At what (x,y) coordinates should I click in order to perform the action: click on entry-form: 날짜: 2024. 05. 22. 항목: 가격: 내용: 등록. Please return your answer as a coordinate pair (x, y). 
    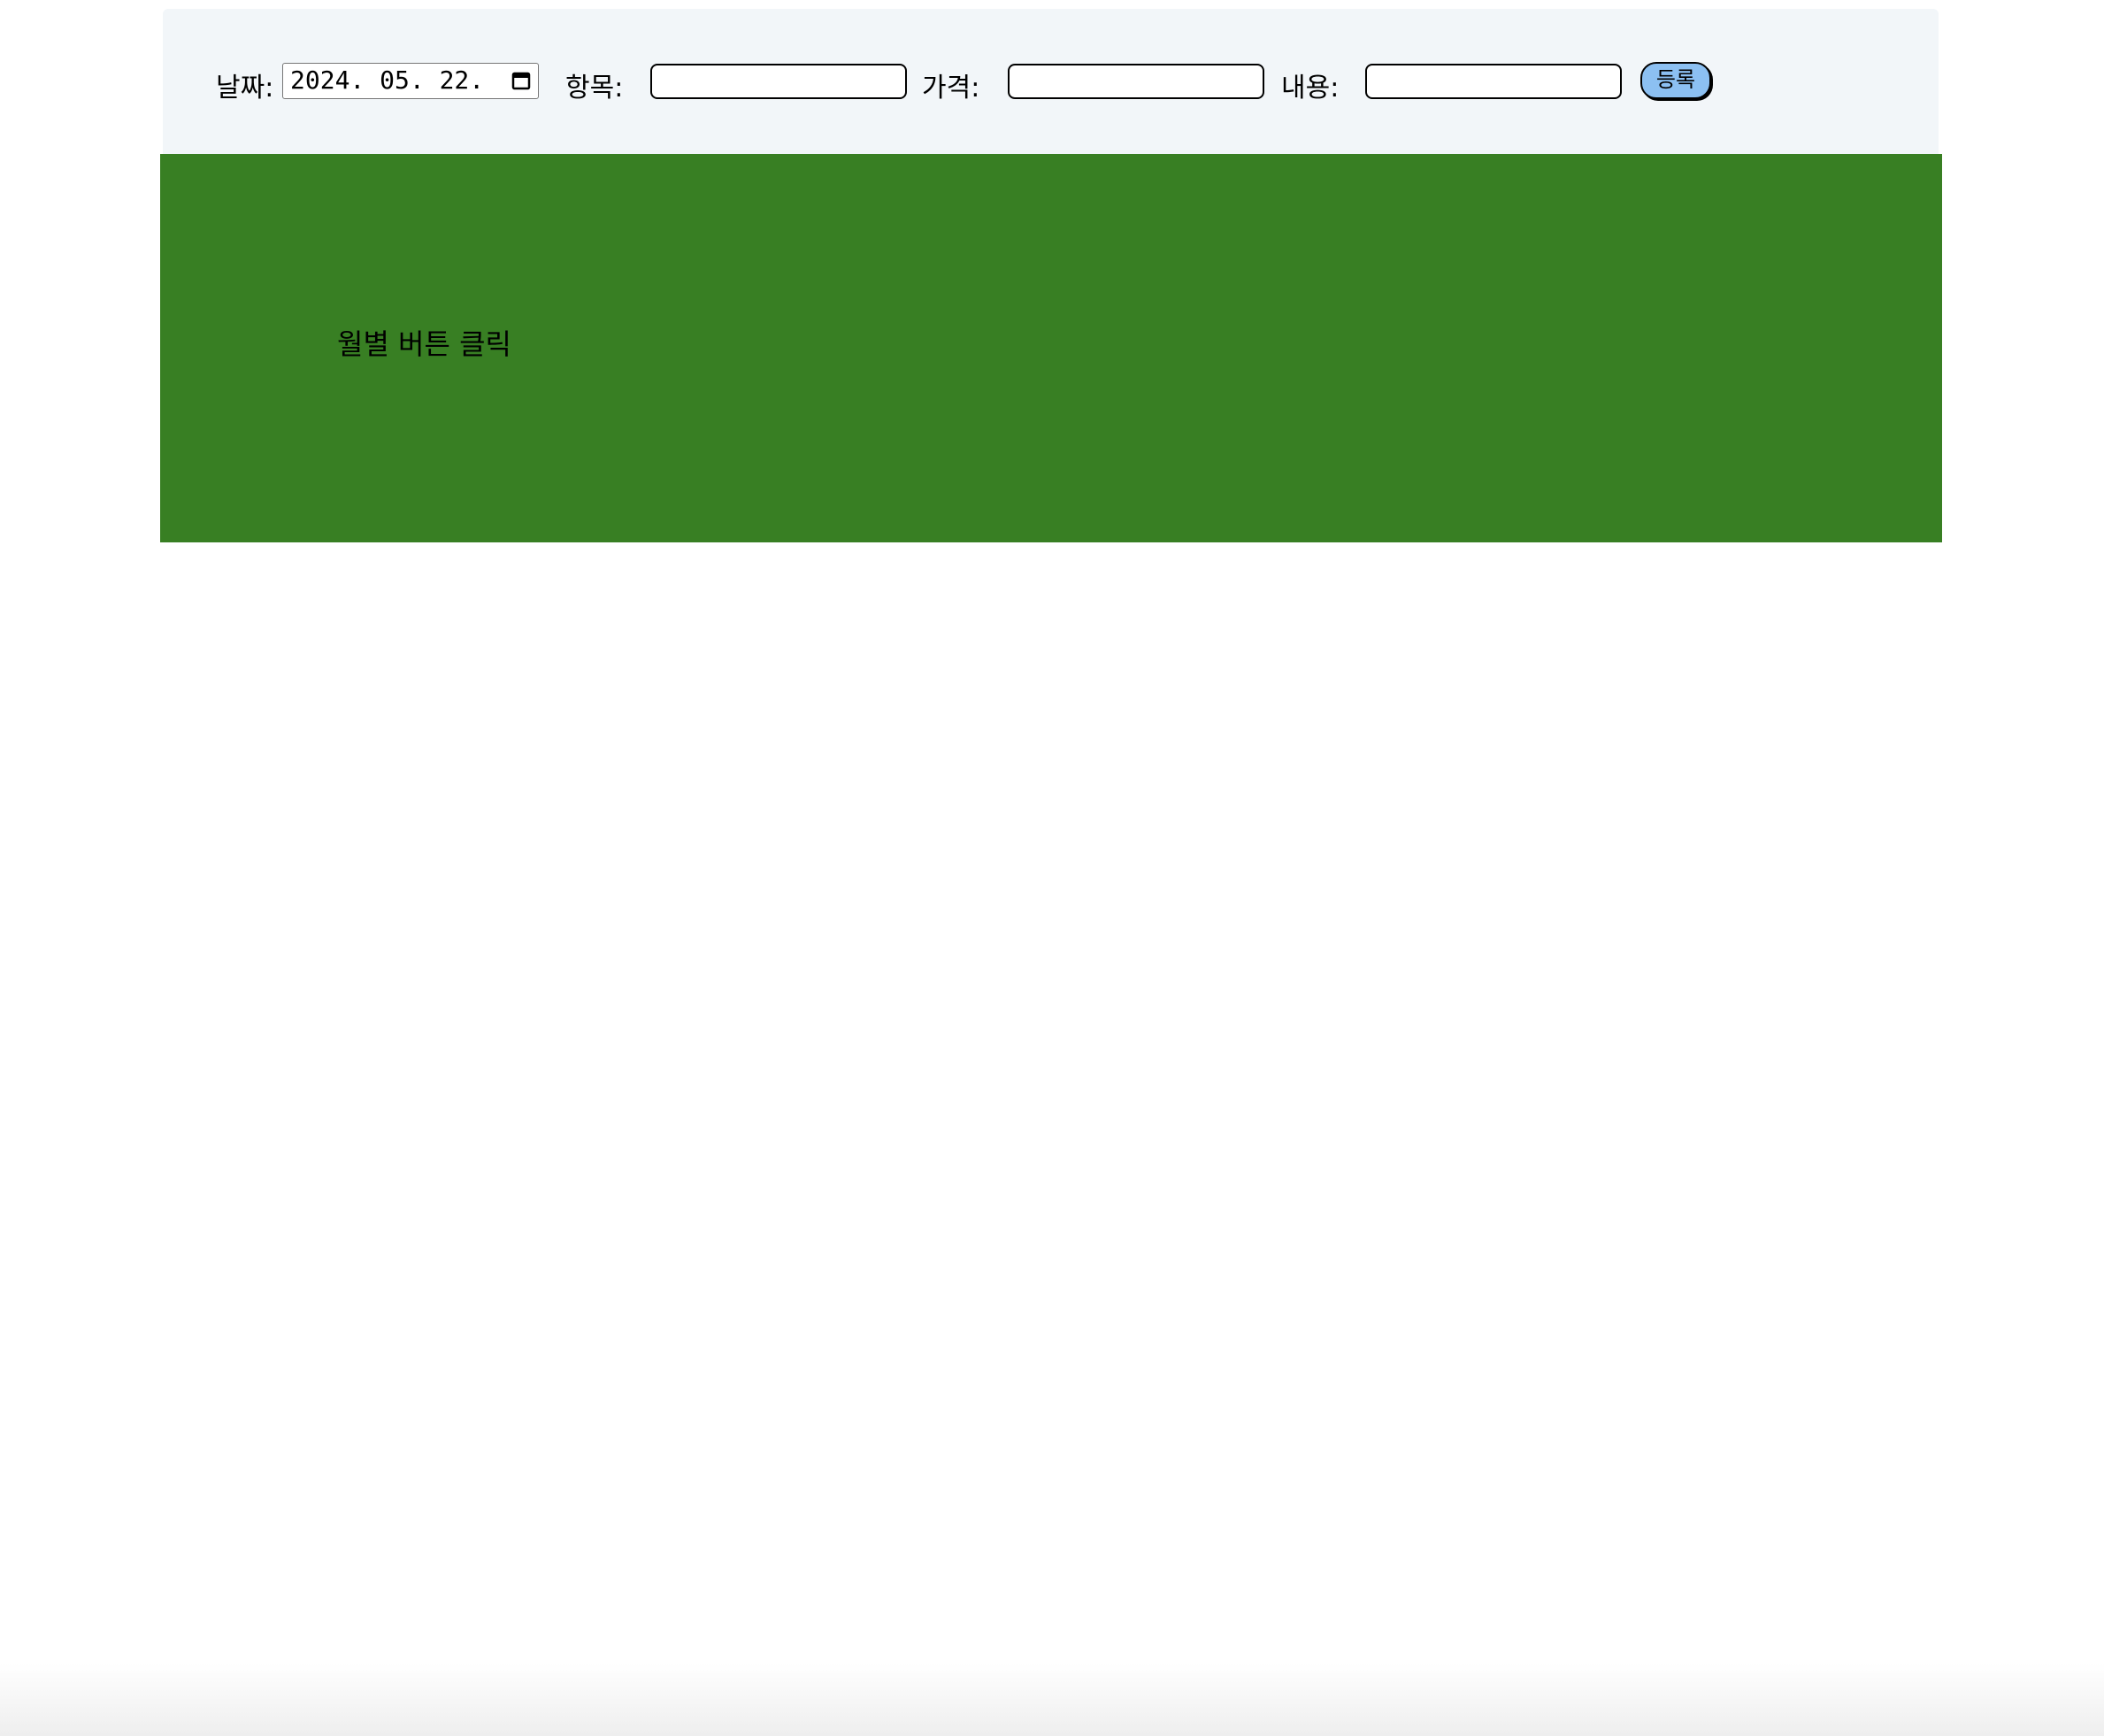
    Looking at the image, I should click on (1051, 81).